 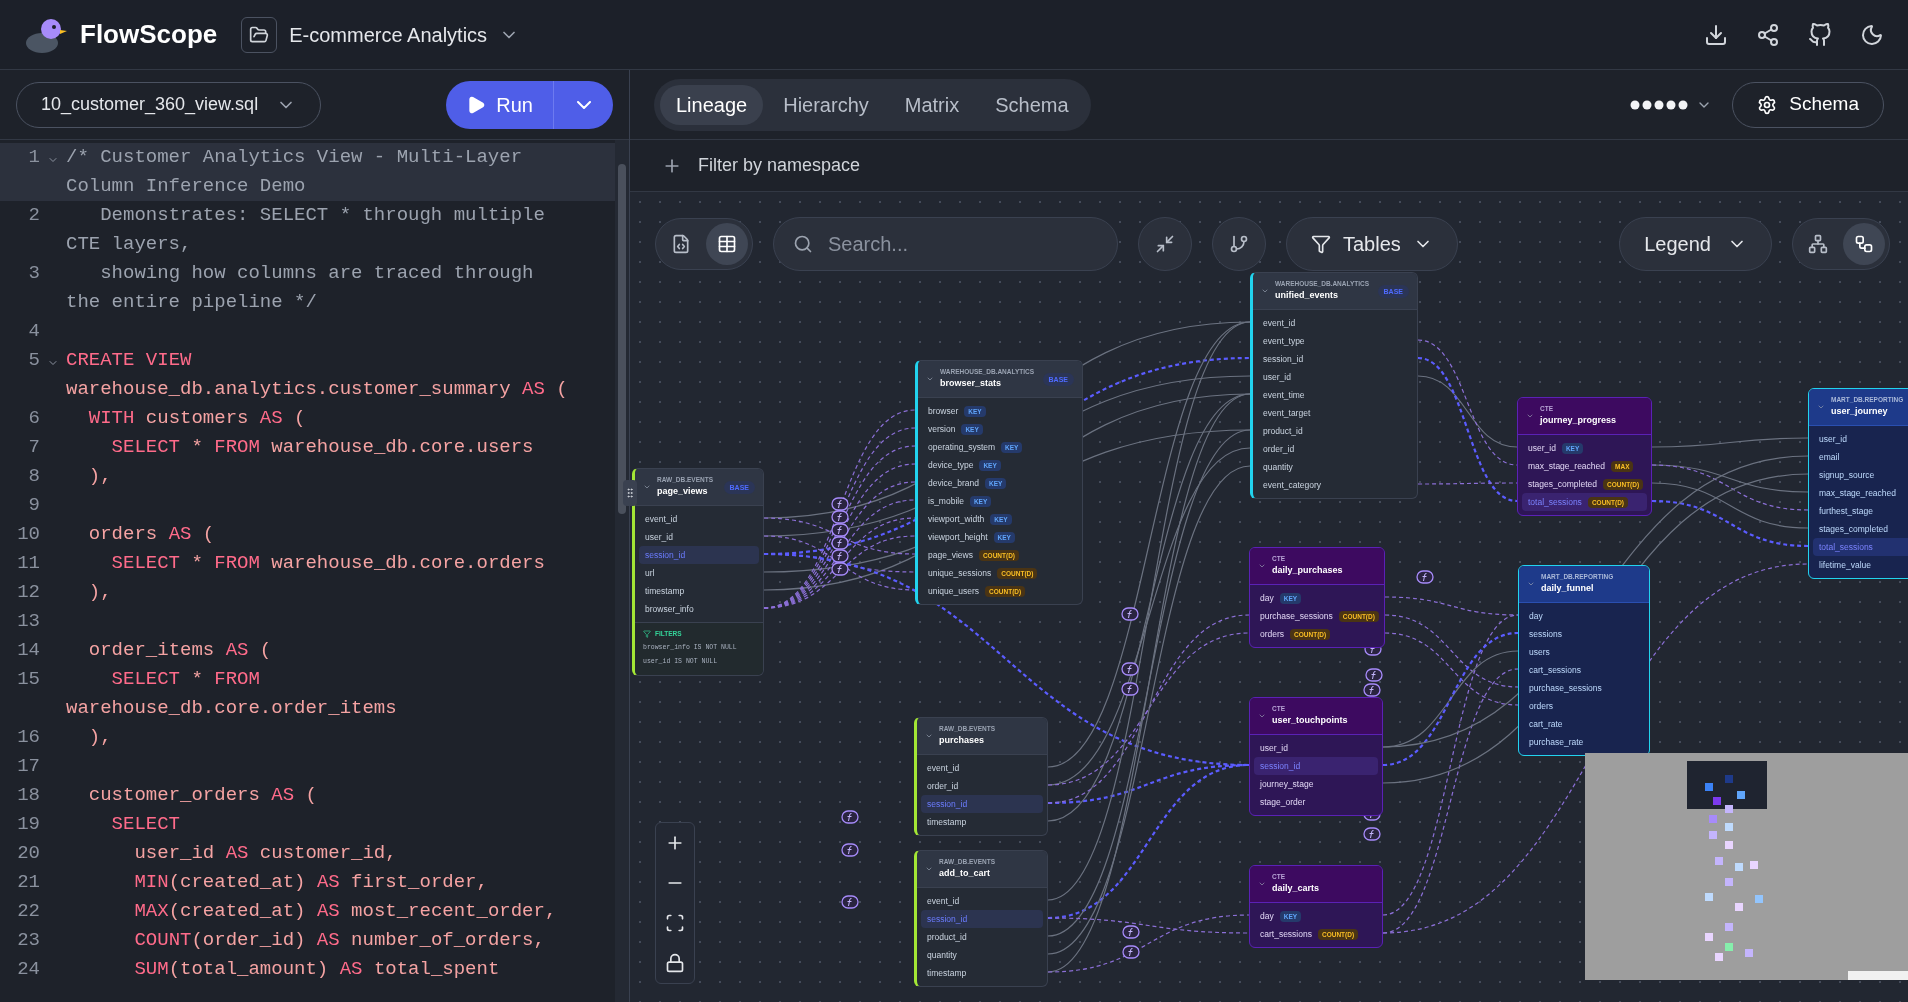 I want to click on column-row: email, so click(x=1860, y=457).